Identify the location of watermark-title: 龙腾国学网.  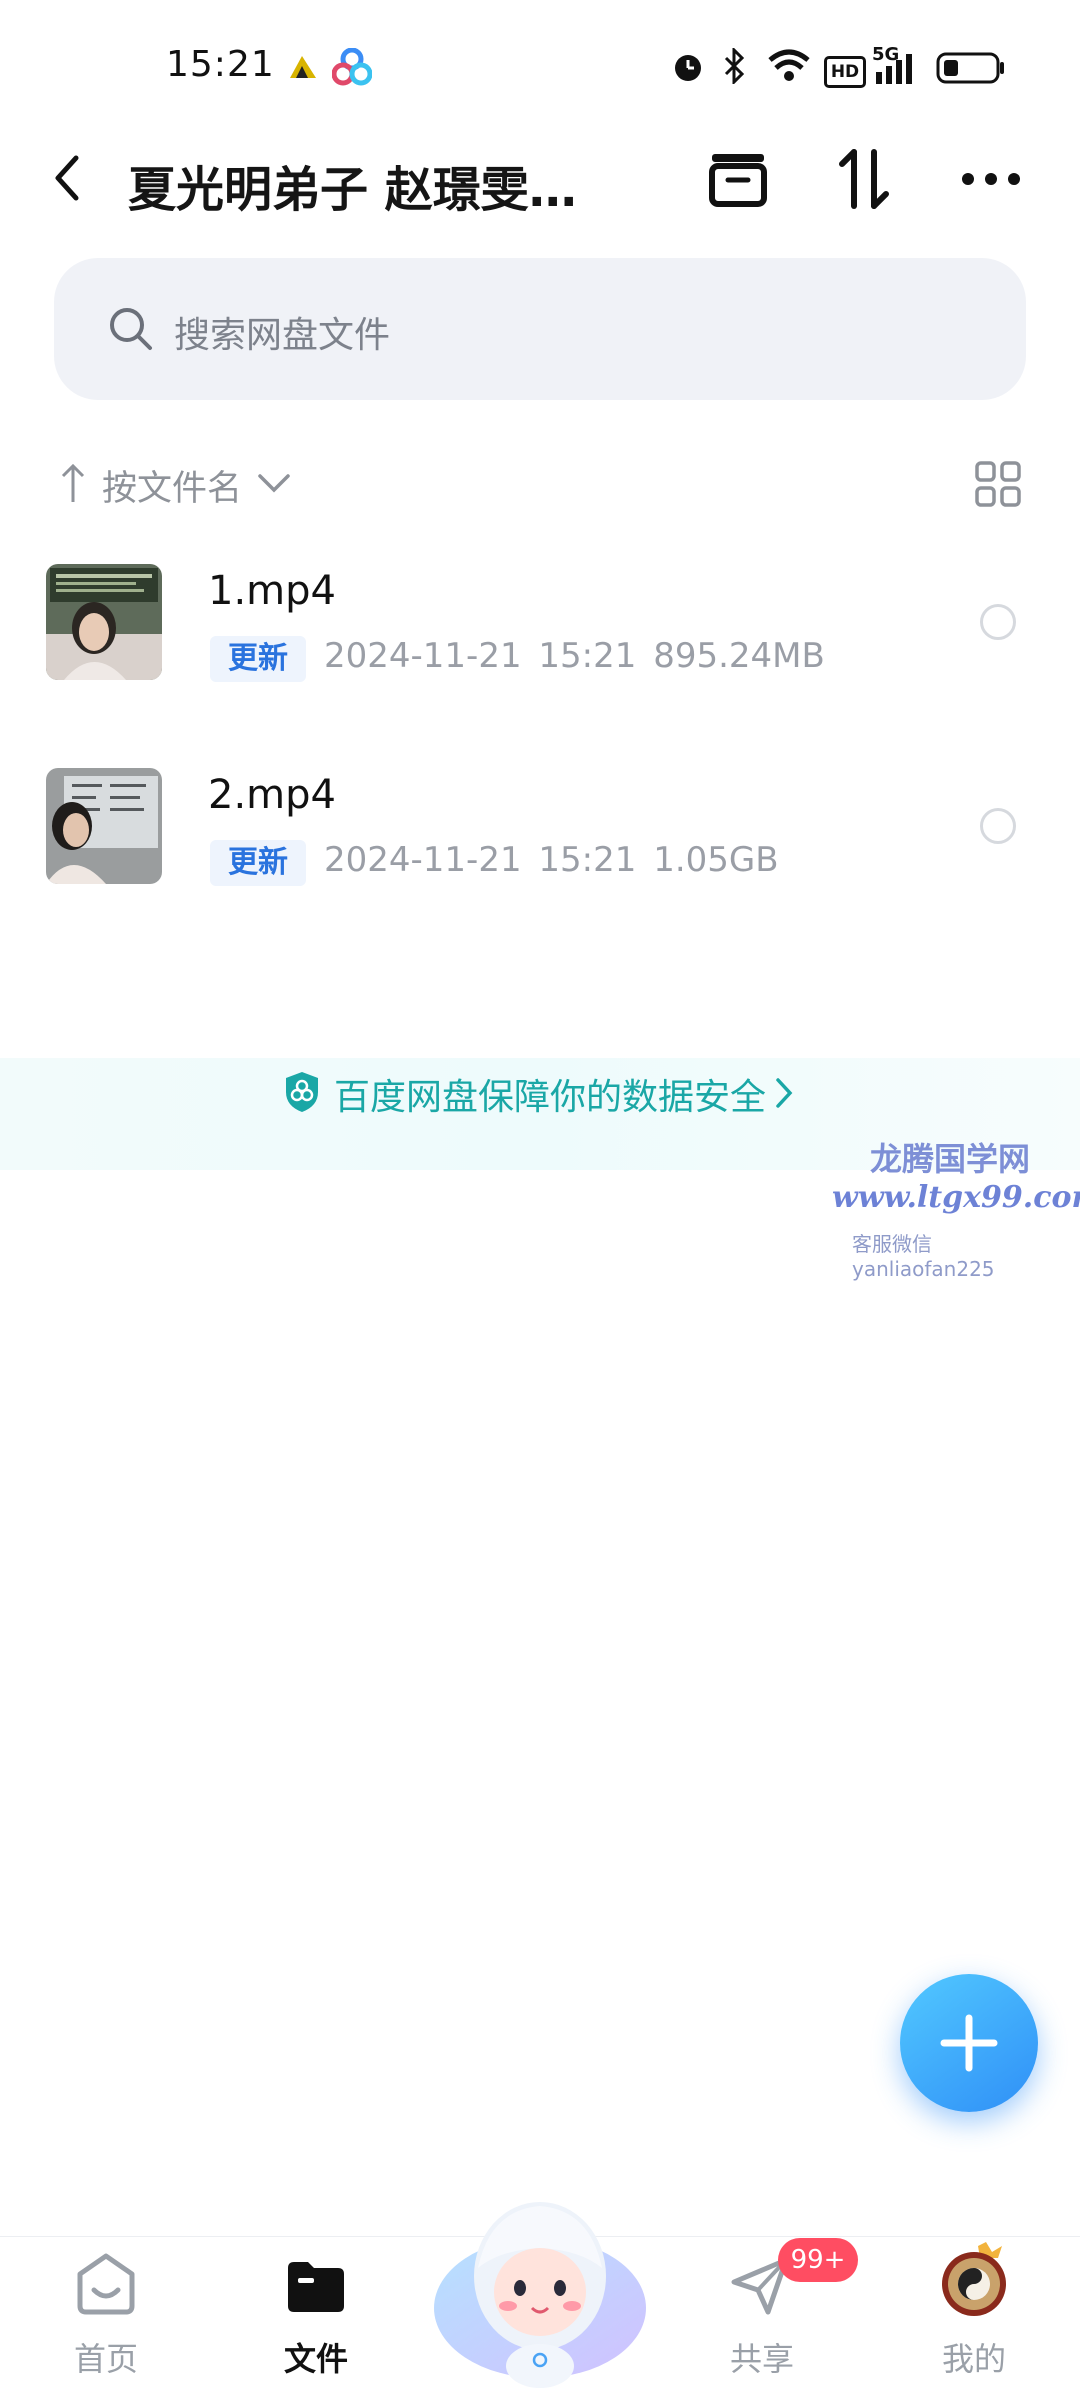
(950, 1159).